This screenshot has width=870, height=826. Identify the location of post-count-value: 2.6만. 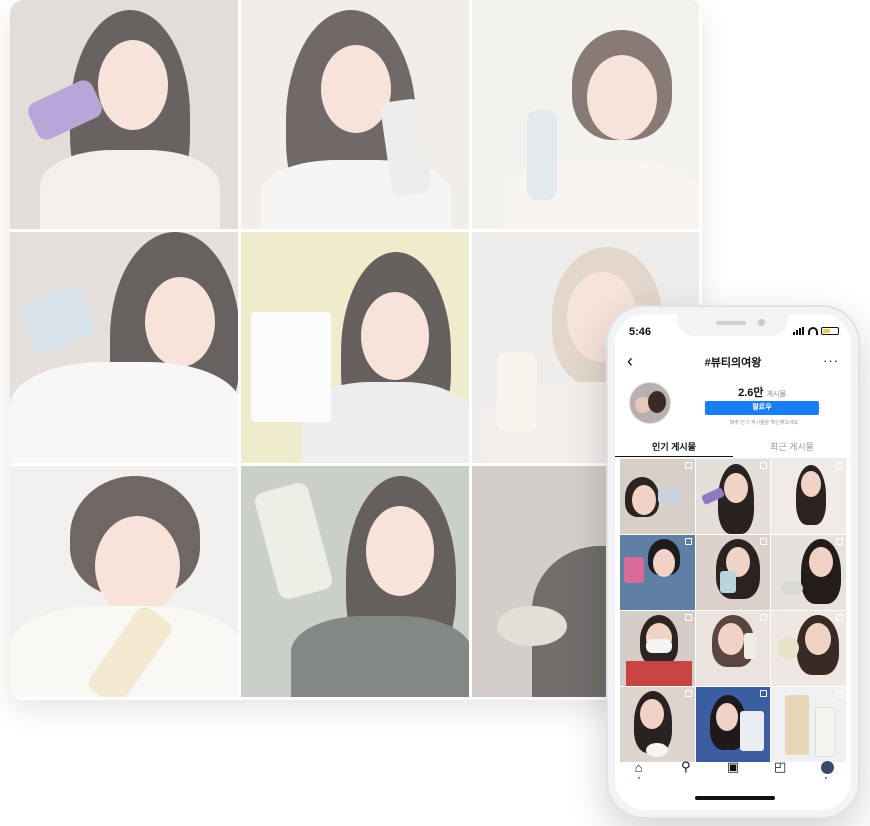
(751, 393).